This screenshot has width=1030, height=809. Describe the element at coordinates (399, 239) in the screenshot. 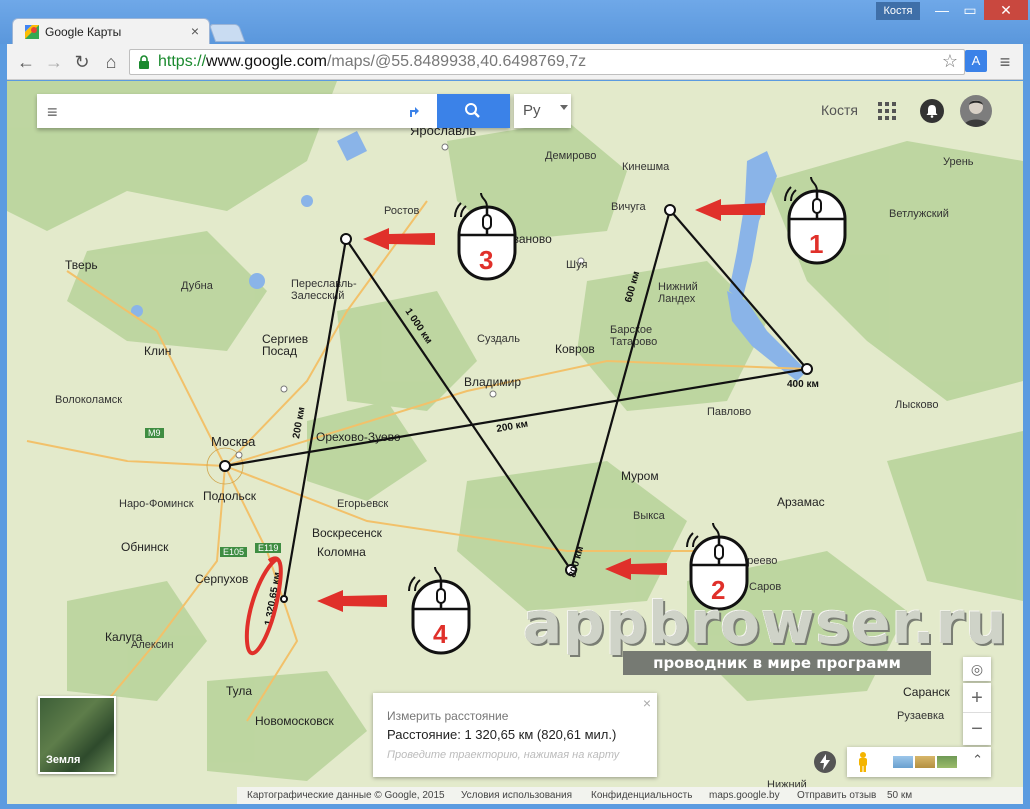

I see `arrow-3-annotation` at that location.